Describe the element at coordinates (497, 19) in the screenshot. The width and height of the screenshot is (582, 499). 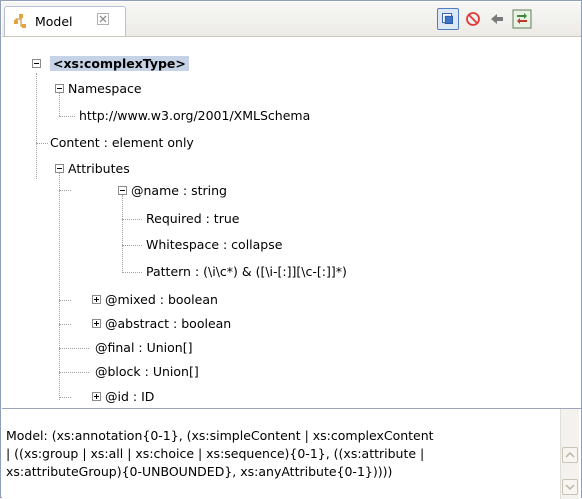
I see `back-arrow-icon` at that location.